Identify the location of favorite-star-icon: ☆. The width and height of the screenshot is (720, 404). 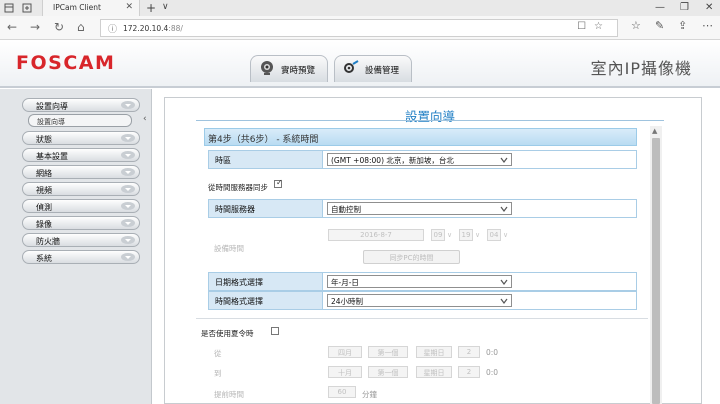
(602, 26).